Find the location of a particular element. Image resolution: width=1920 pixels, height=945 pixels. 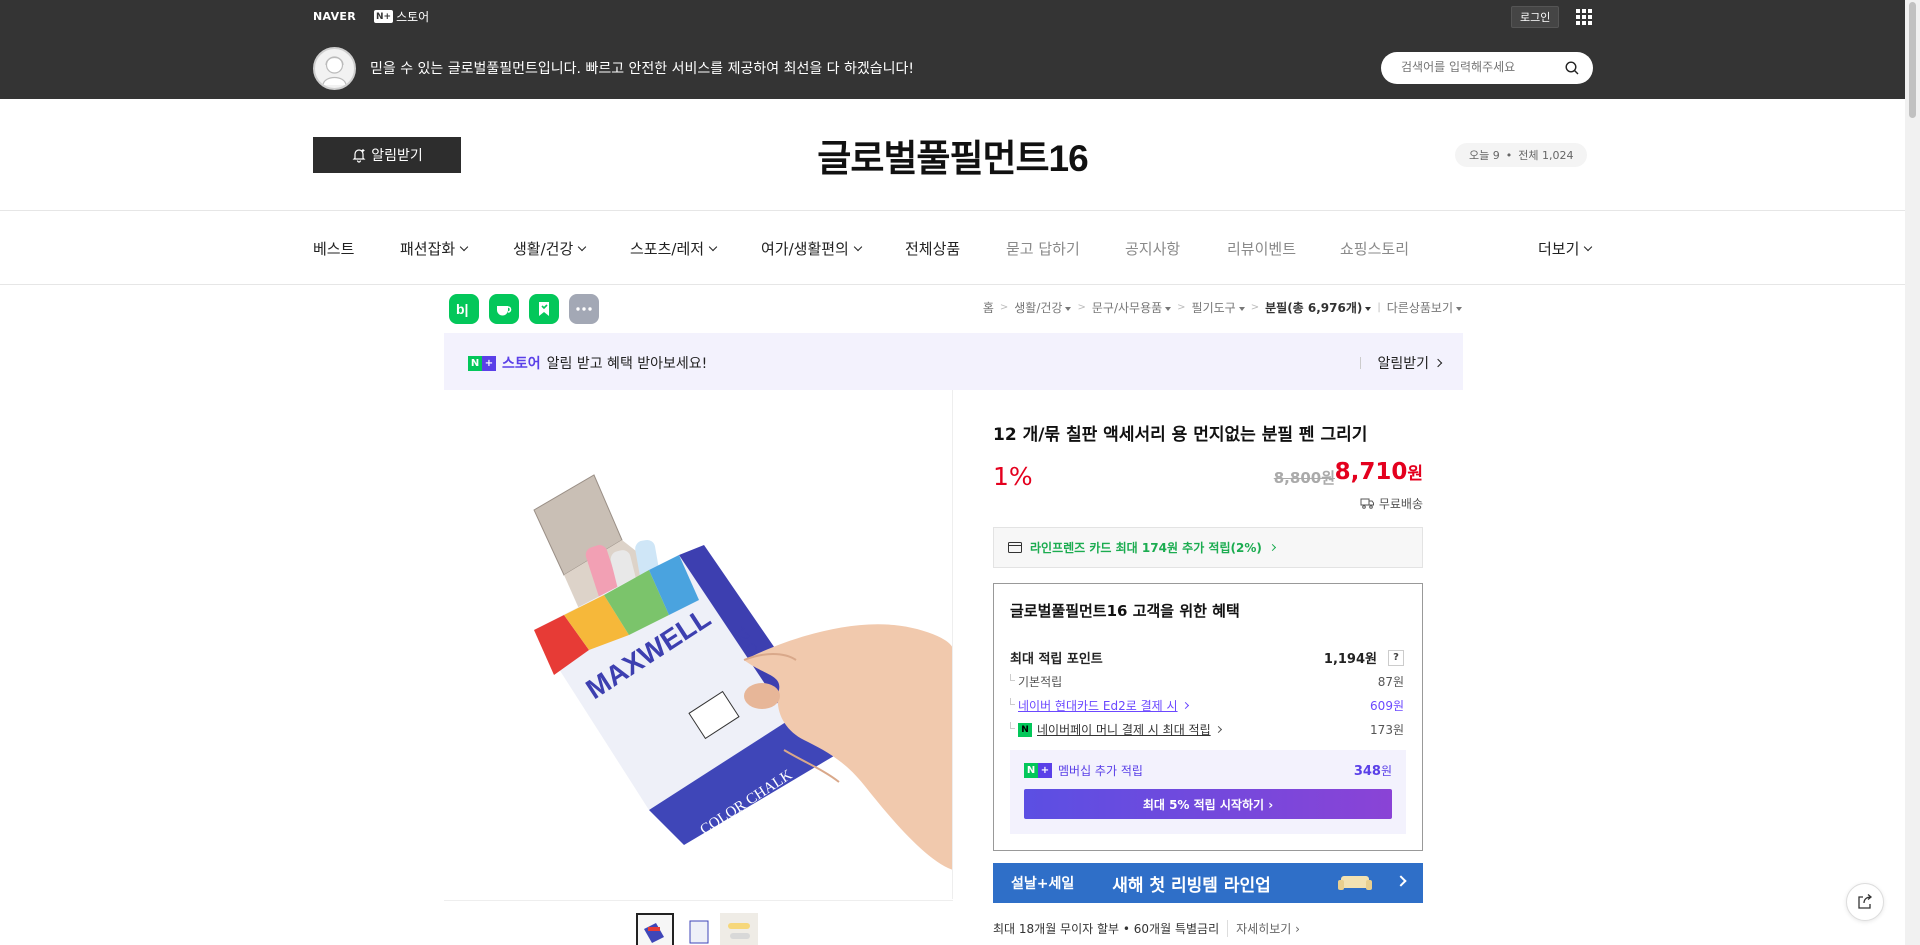

visitor-count: 오늘 9 • 전체 1,024 is located at coordinates (1521, 155).